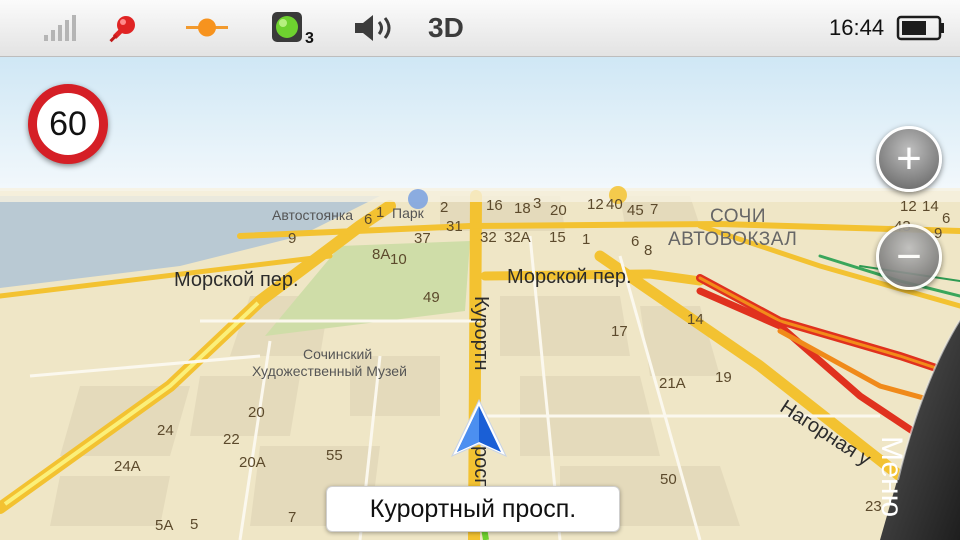 The width and height of the screenshot is (960, 540). What do you see at coordinates (480, 28) in the screenshot?
I see `status-bar: 3 3D 16:44` at bounding box center [480, 28].